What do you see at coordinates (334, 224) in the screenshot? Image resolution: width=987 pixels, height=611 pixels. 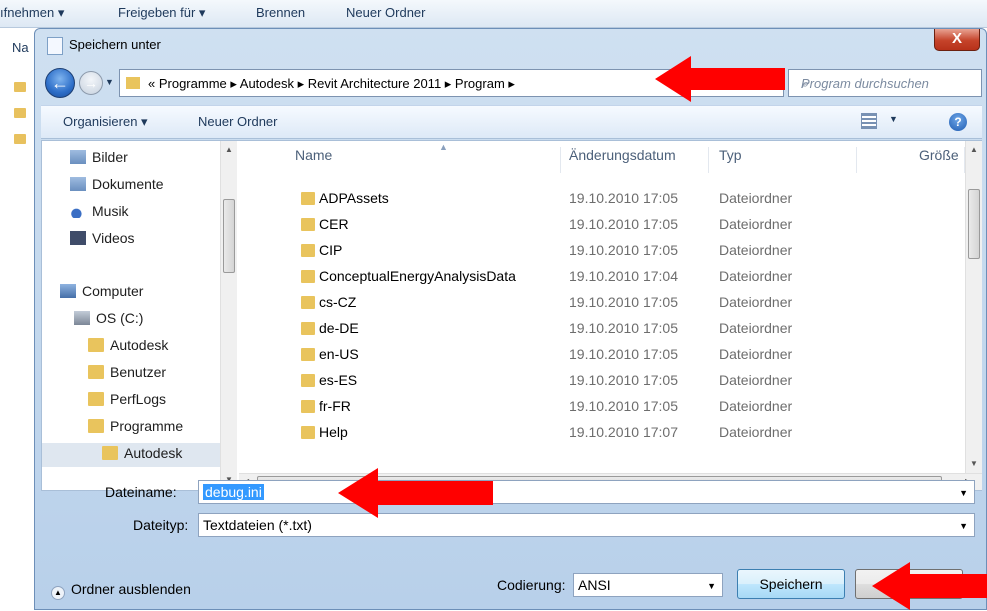 I see `file-name: CER` at bounding box center [334, 224].